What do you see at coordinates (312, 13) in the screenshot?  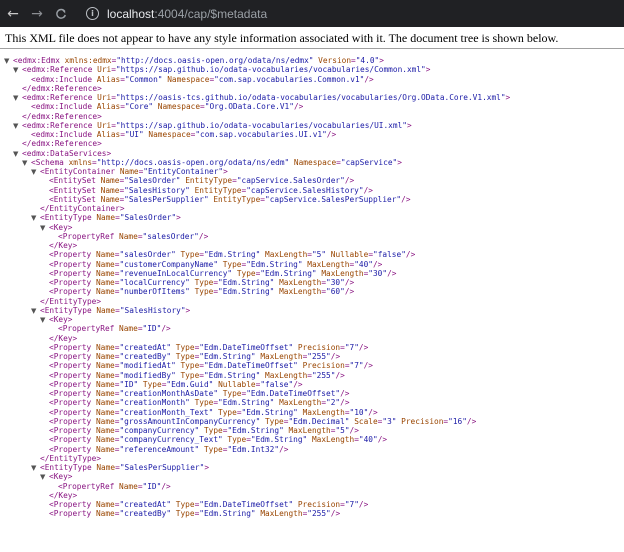 I see `browser-toolbar: ← → i localhost:4004/cap/$metadata` at bounding box center [312, 13].